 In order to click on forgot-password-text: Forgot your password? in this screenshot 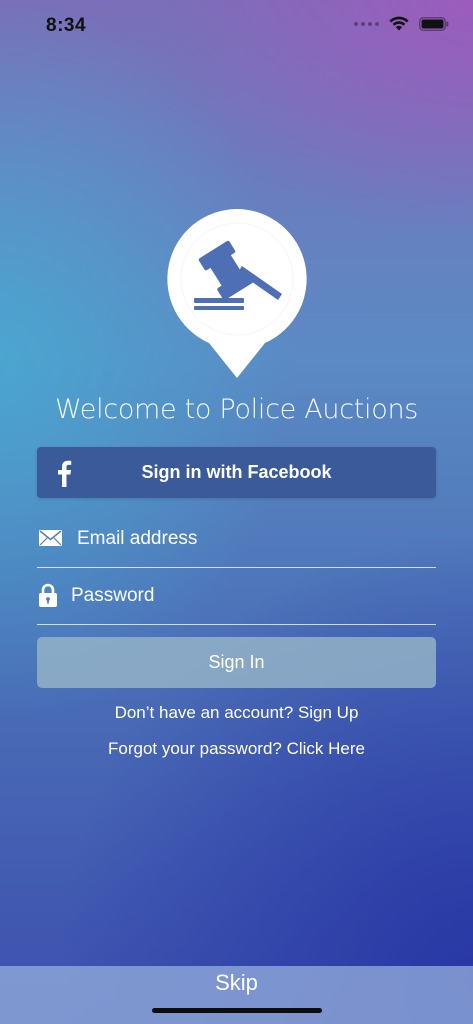, I will do `click(197, 748)`.